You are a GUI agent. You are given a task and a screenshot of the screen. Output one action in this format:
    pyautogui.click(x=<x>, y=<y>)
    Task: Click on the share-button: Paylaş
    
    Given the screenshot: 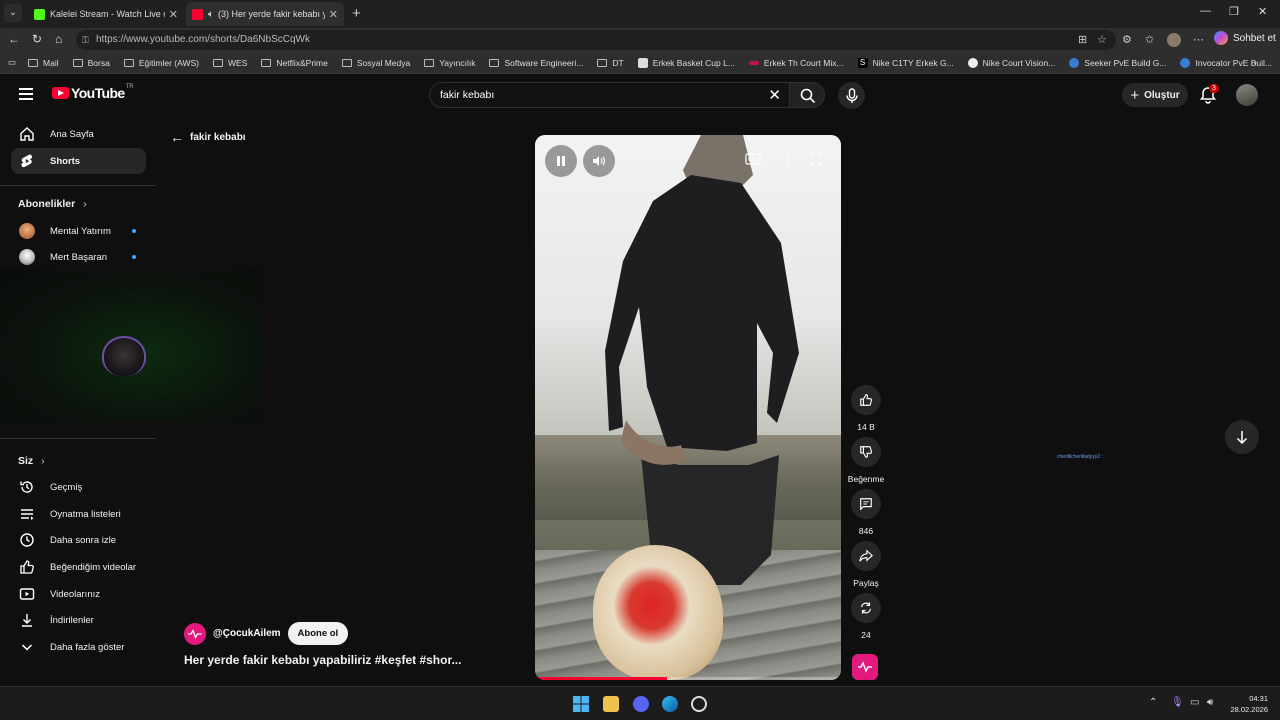 What is the action you would take?
    pyautogui.click(x=866, y=564)
    